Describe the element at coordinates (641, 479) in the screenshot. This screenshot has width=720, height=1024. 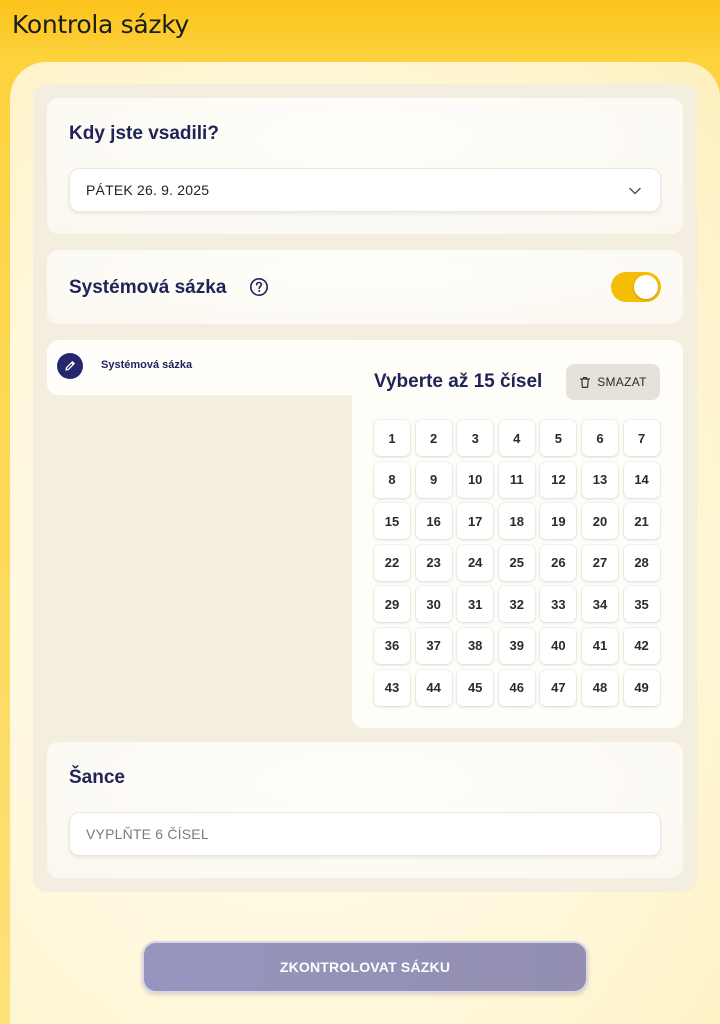
I see `number-cell-14: 14` at that location.